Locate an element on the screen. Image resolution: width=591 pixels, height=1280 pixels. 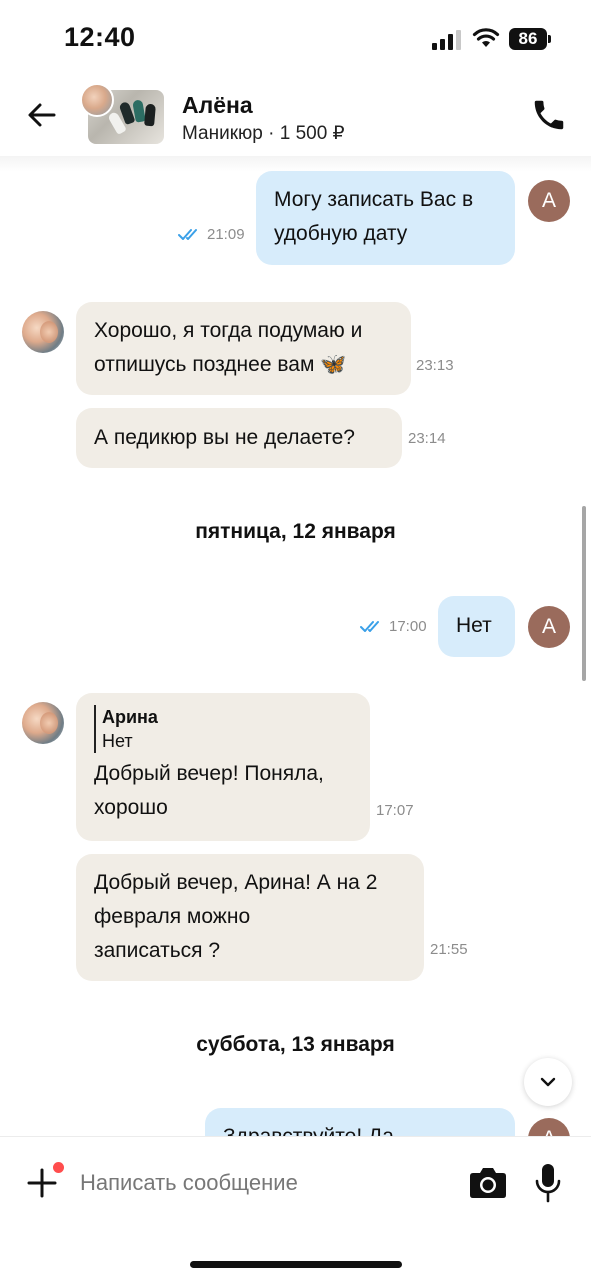
incoming-message: А педикюр вы не делаете? is located at coordinates (239, 438).